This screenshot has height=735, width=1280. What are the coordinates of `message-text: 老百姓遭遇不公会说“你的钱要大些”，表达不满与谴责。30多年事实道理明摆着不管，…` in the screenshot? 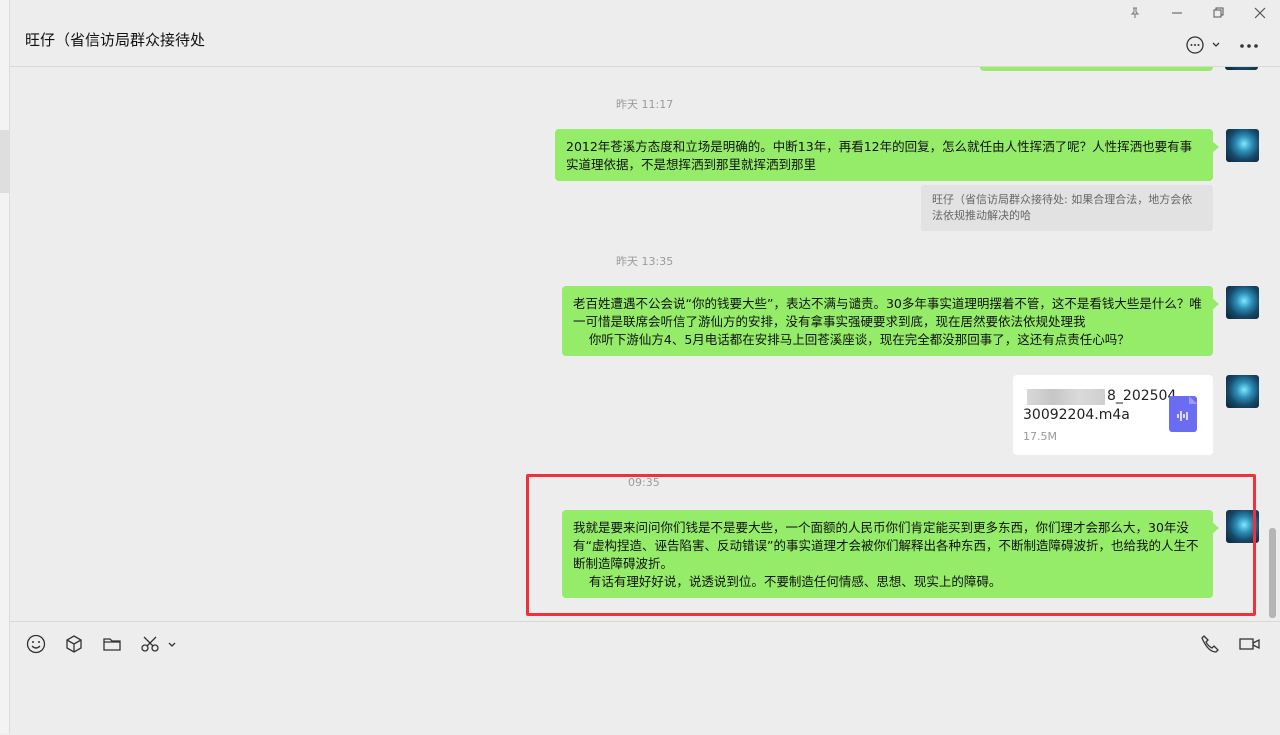 It's located at (887, 312).